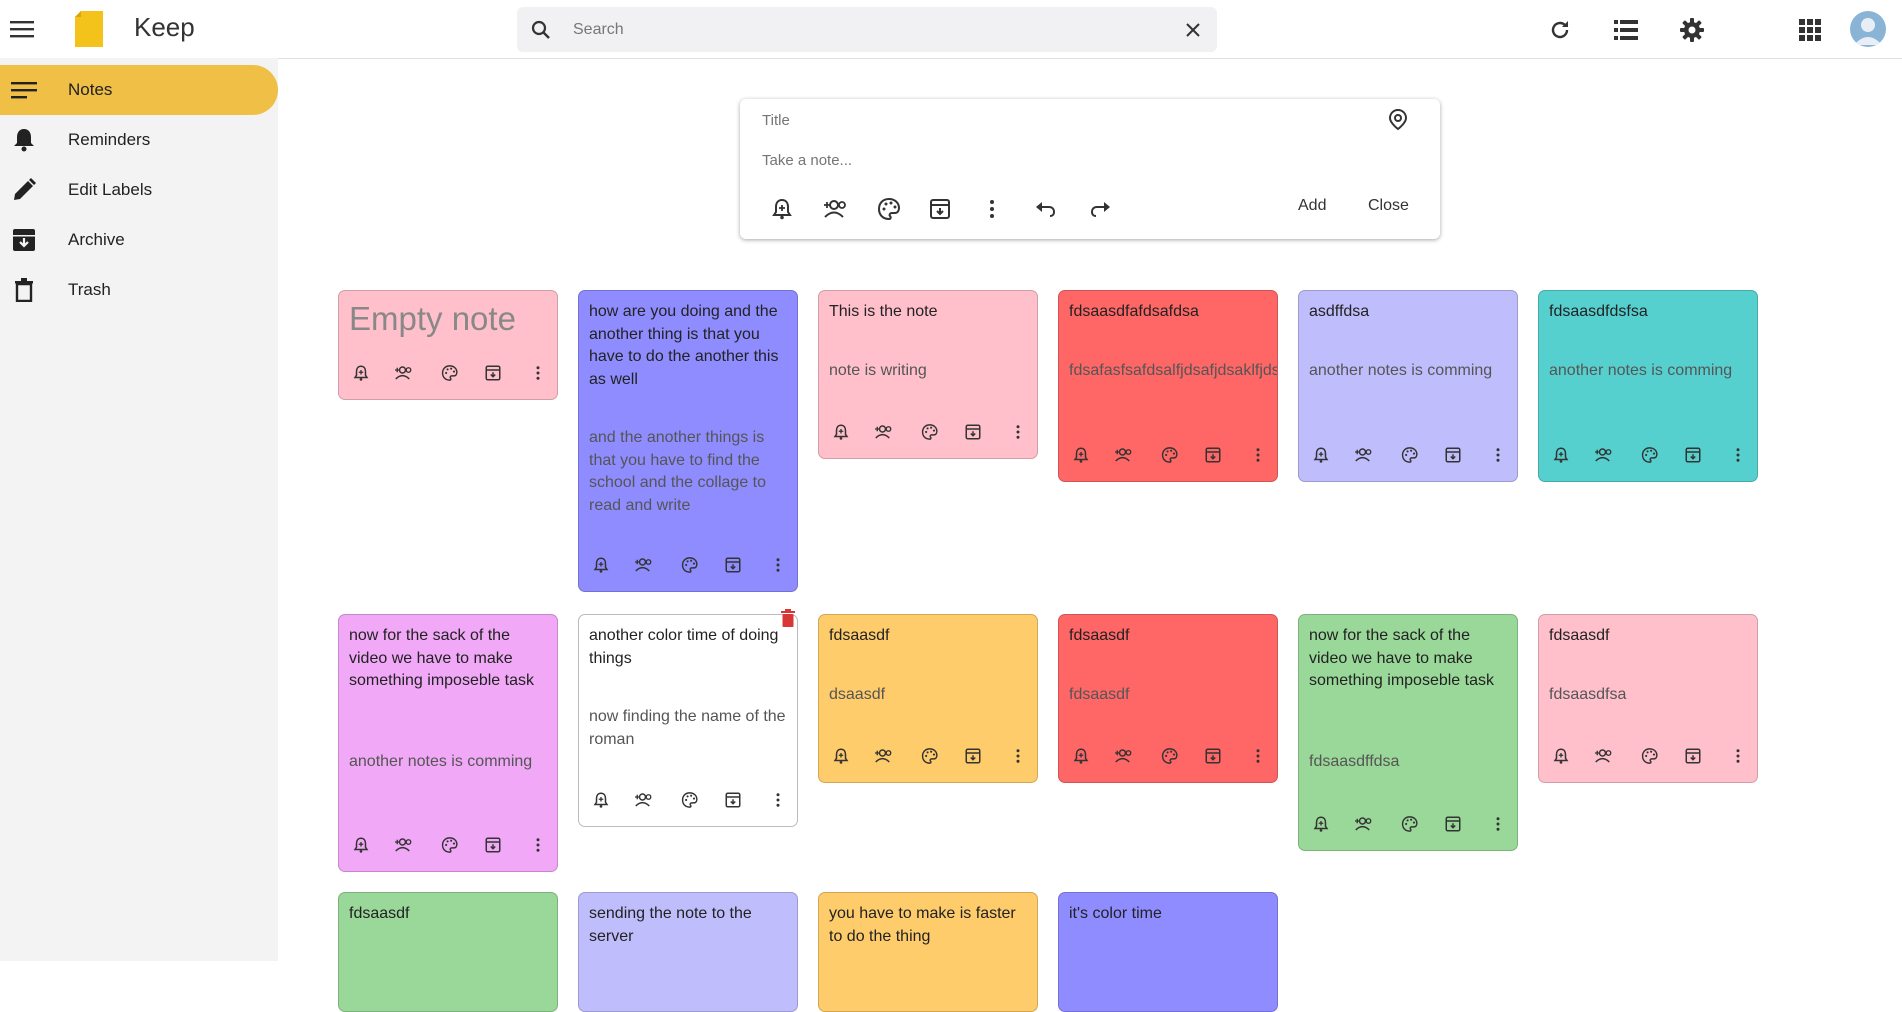 The image size is (1902, 1012). What do you see at coordinates (1398, 120) in the screenshot?
I see `location-pin-icon` at bounding box center [1398, 120].